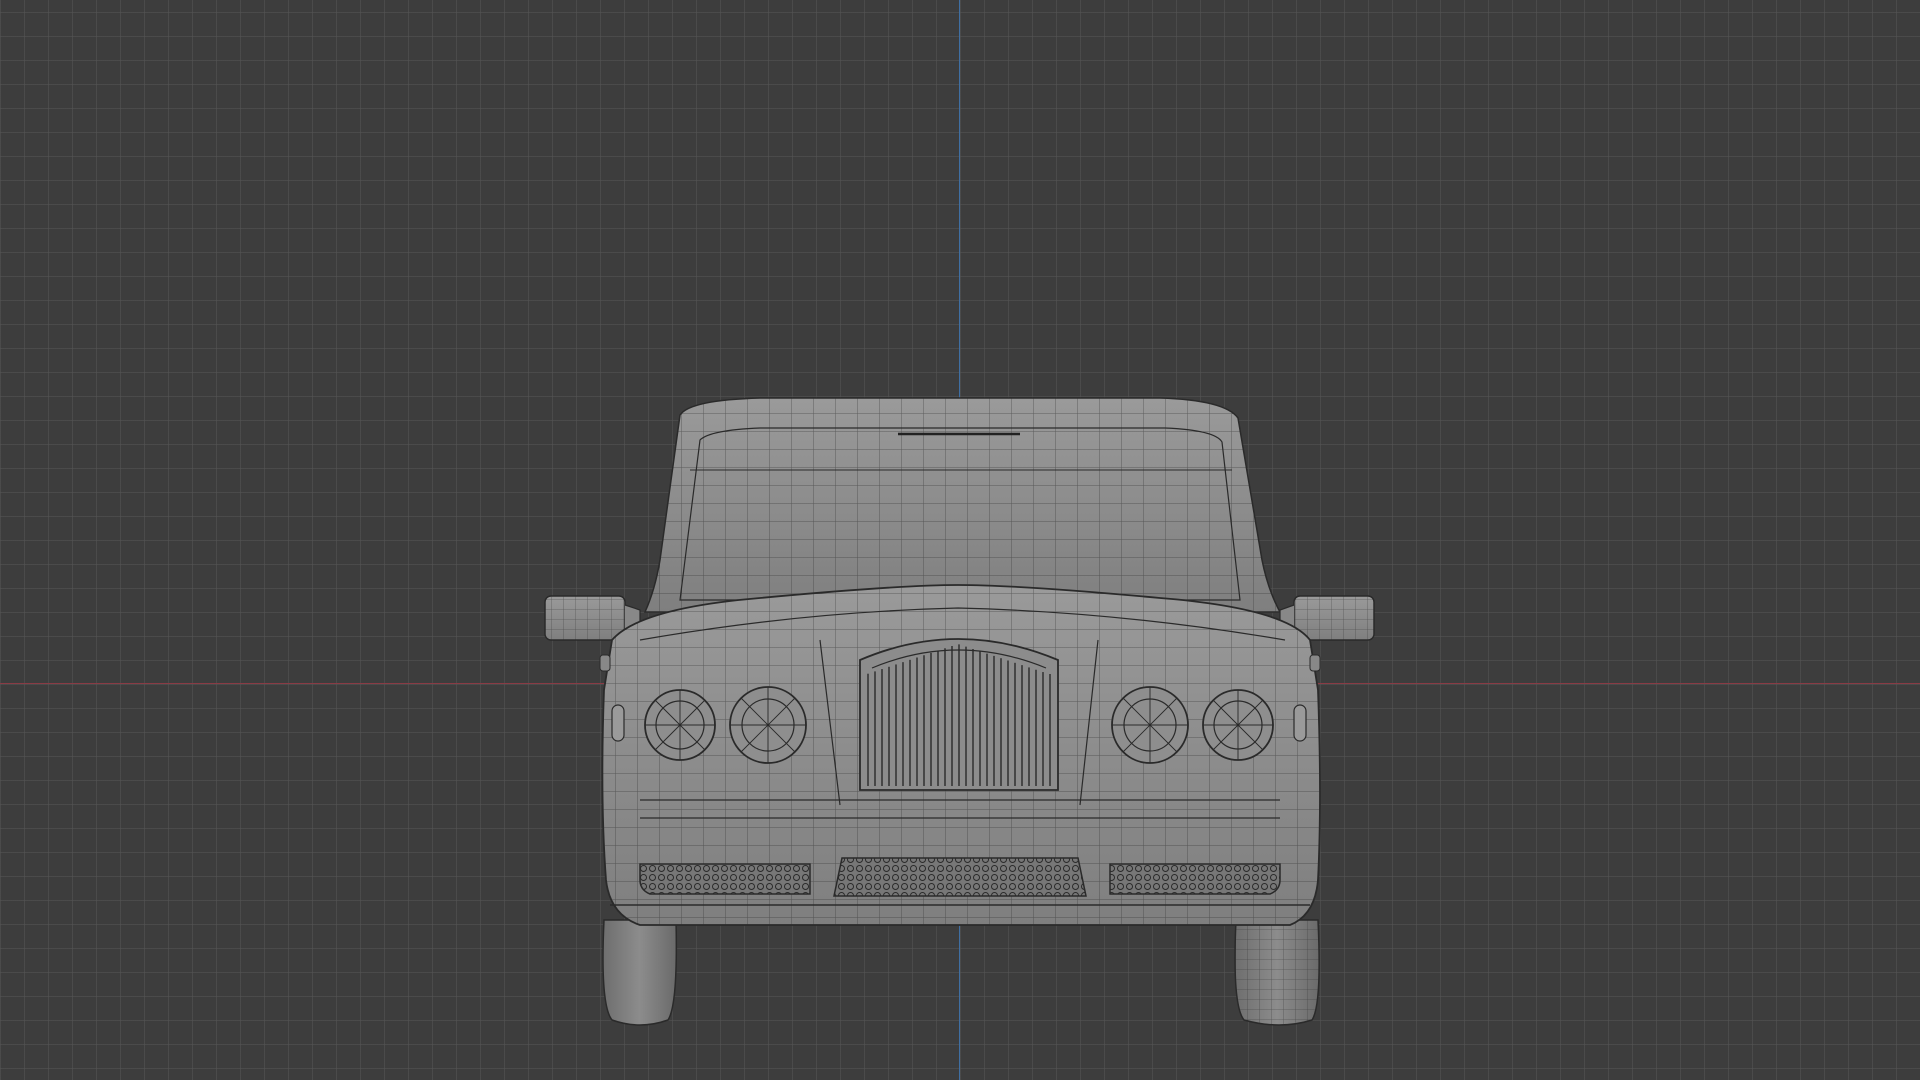 The image size is (1920, 1080). What do you see at coordinates (1238, 725) in the screenshot?
I see `headlamp-right-outer` at bounding box center [1238, 725].